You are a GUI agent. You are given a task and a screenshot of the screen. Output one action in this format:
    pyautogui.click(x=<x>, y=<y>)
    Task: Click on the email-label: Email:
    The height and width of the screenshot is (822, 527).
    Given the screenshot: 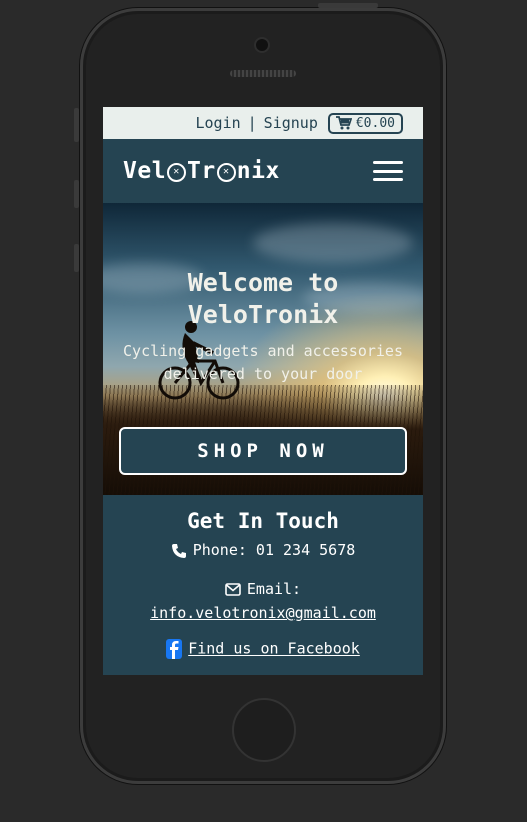 What is the action you would take?
    pyautogui.click(x=274, y=589)
    